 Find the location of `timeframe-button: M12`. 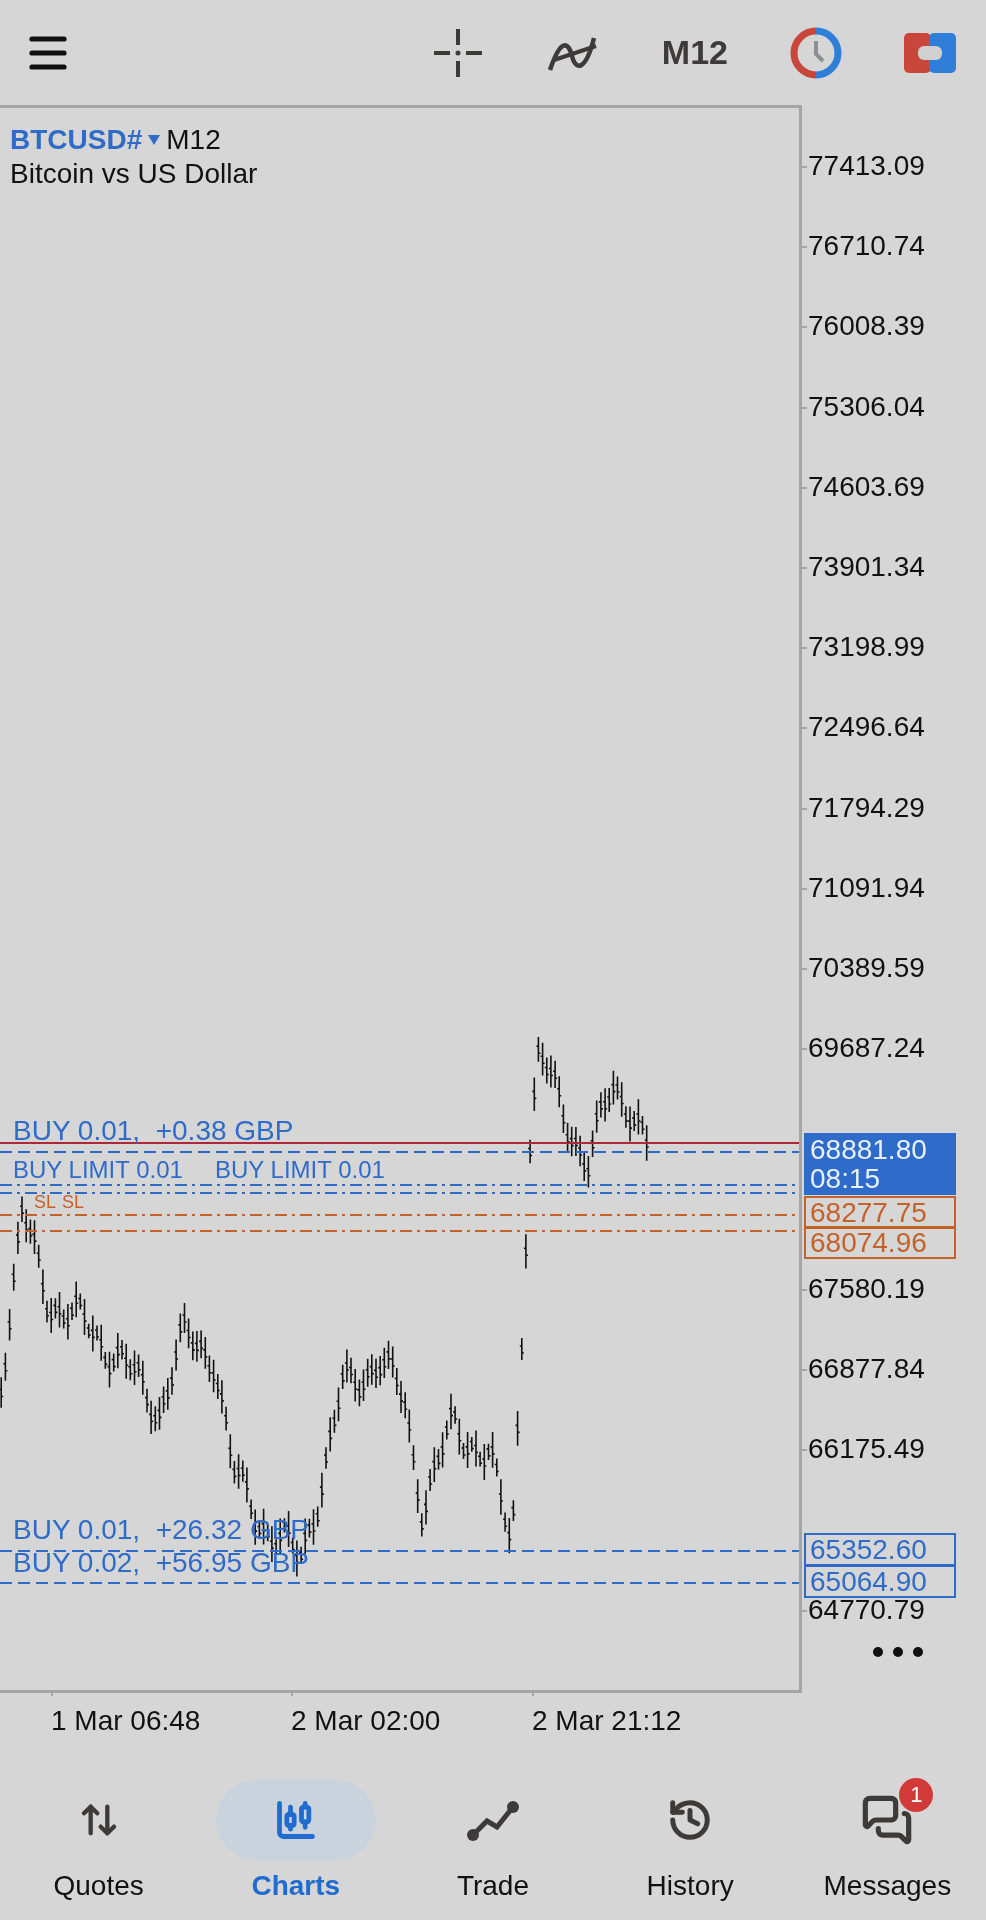

timeframe-button: M12 is located at coordinates (694, 52).